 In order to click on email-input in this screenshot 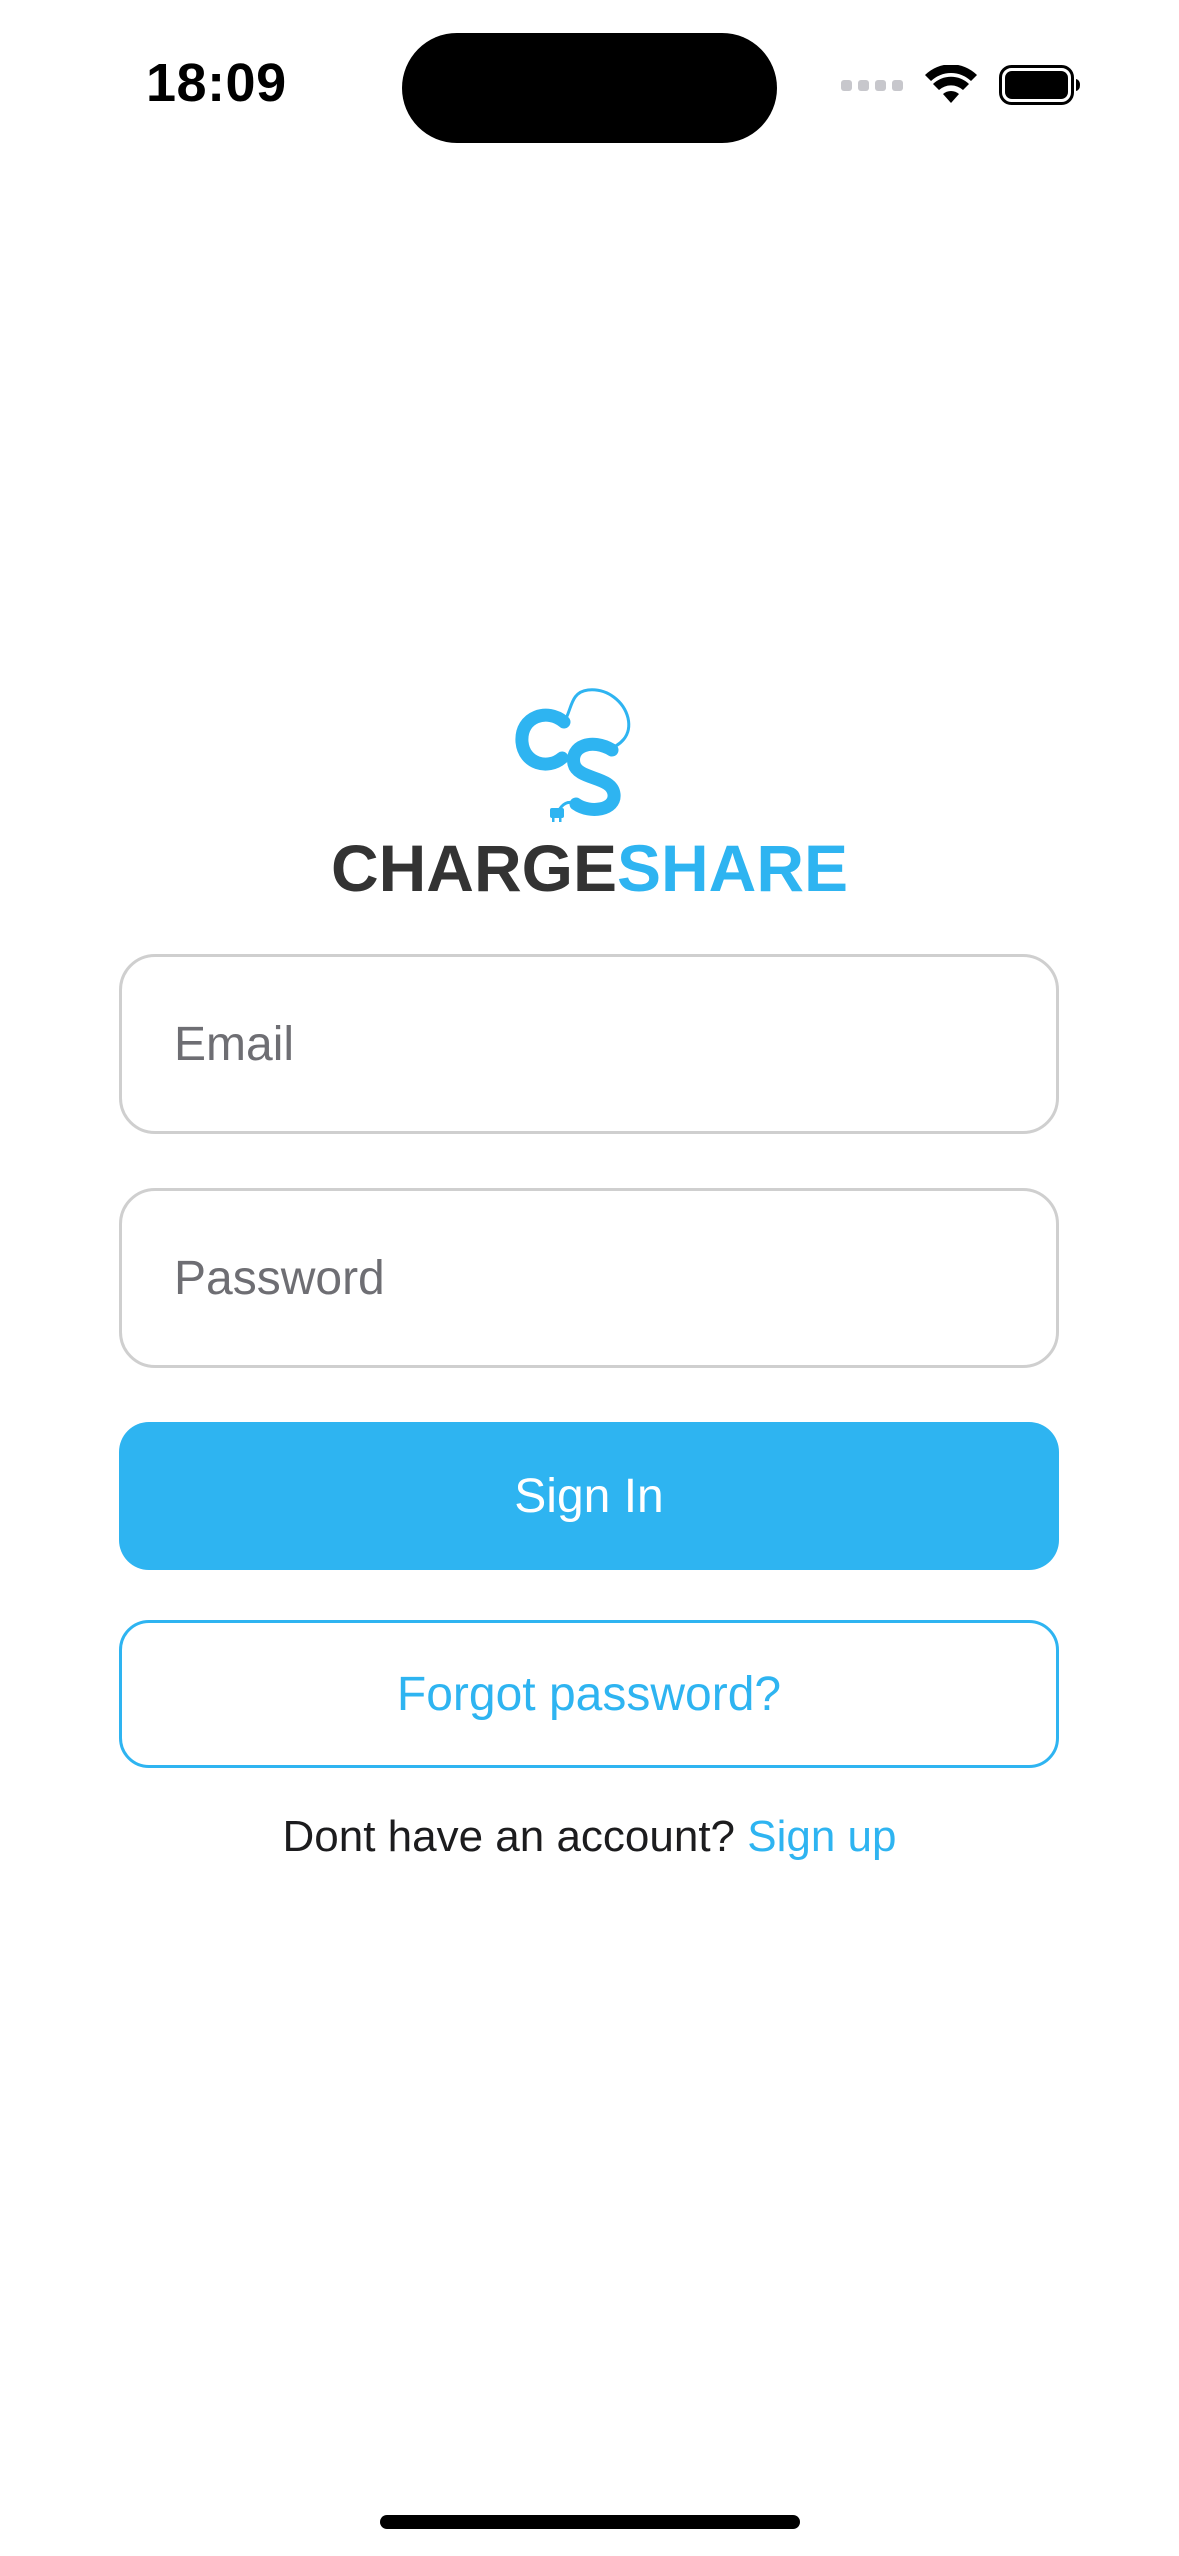, I will do `click(594, 1044)`.